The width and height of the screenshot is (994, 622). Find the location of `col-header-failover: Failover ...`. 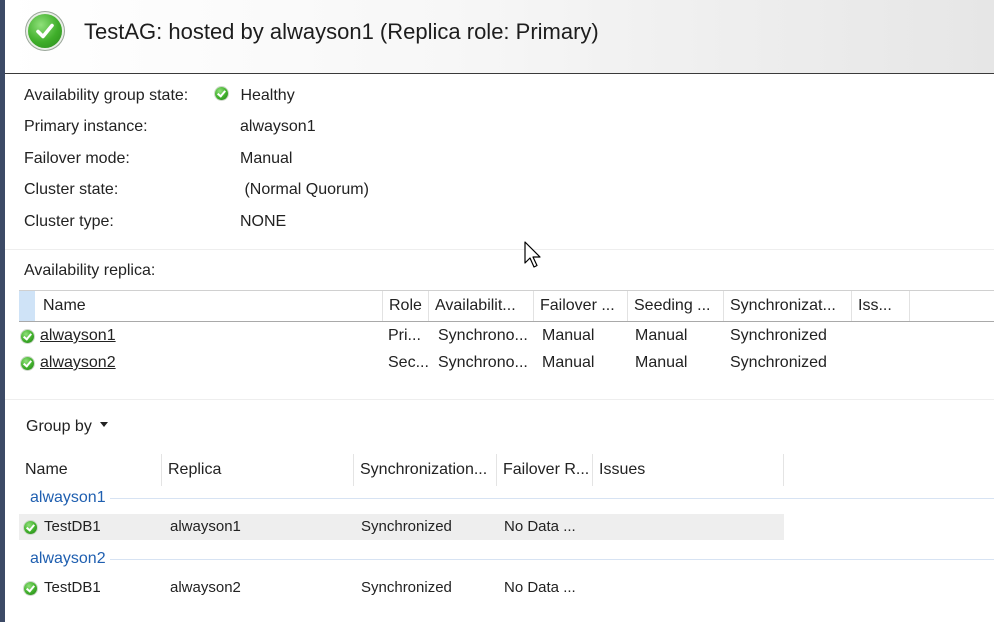

col-header-failover: Failover ... is located at coordinates (581, 306).